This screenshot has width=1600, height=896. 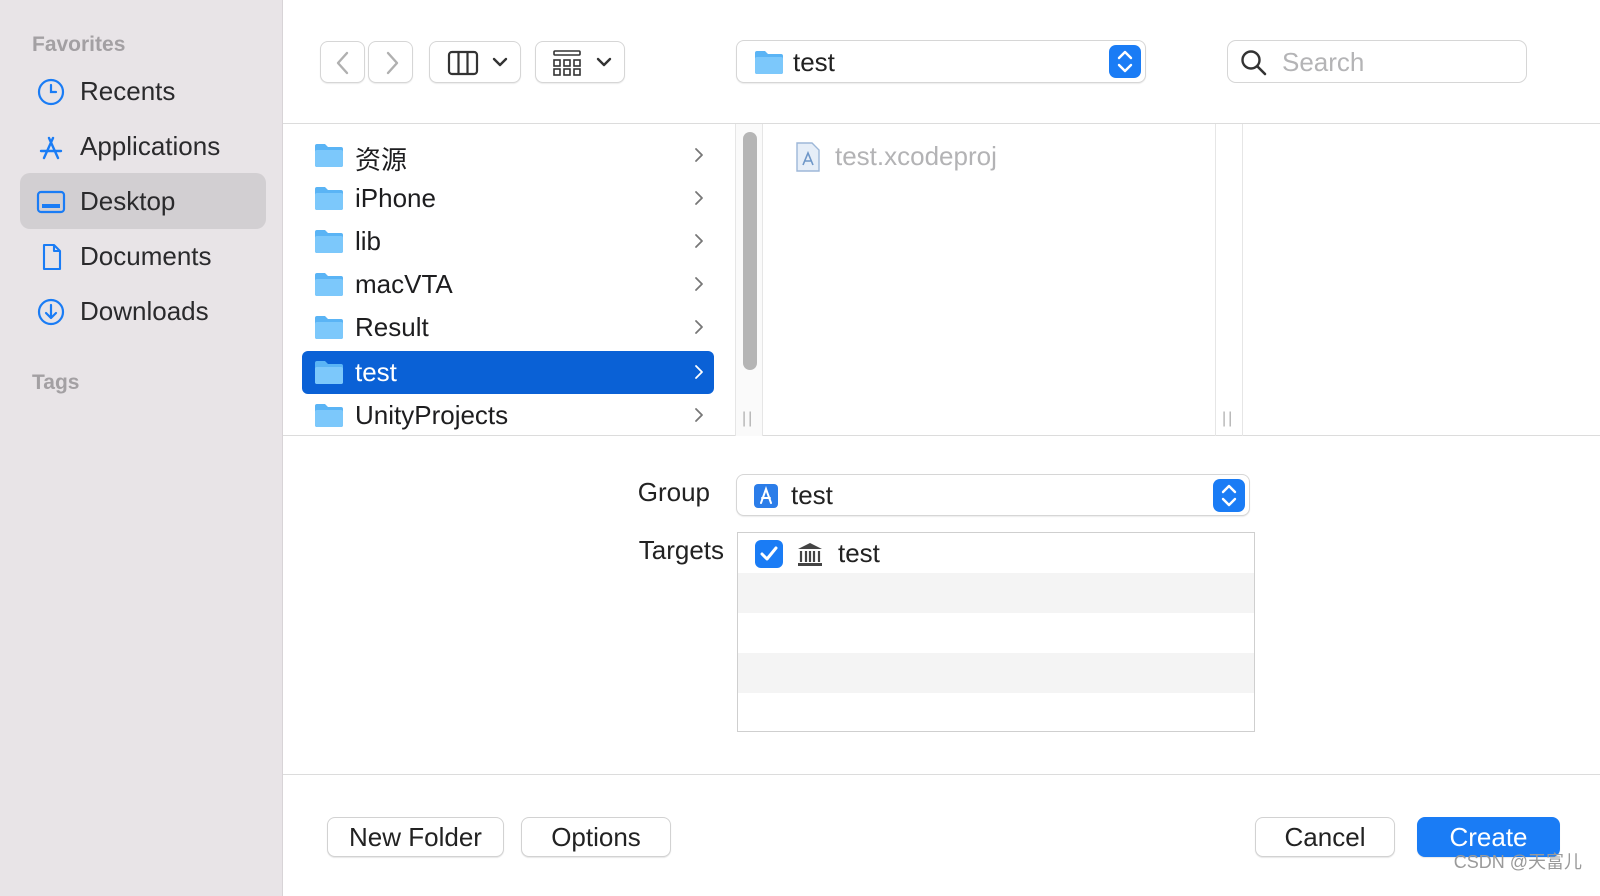 What do you see at coordinates (1377, 61) in the screenshot?
I see `search-field: Search` at bounding box center [1377, 61].